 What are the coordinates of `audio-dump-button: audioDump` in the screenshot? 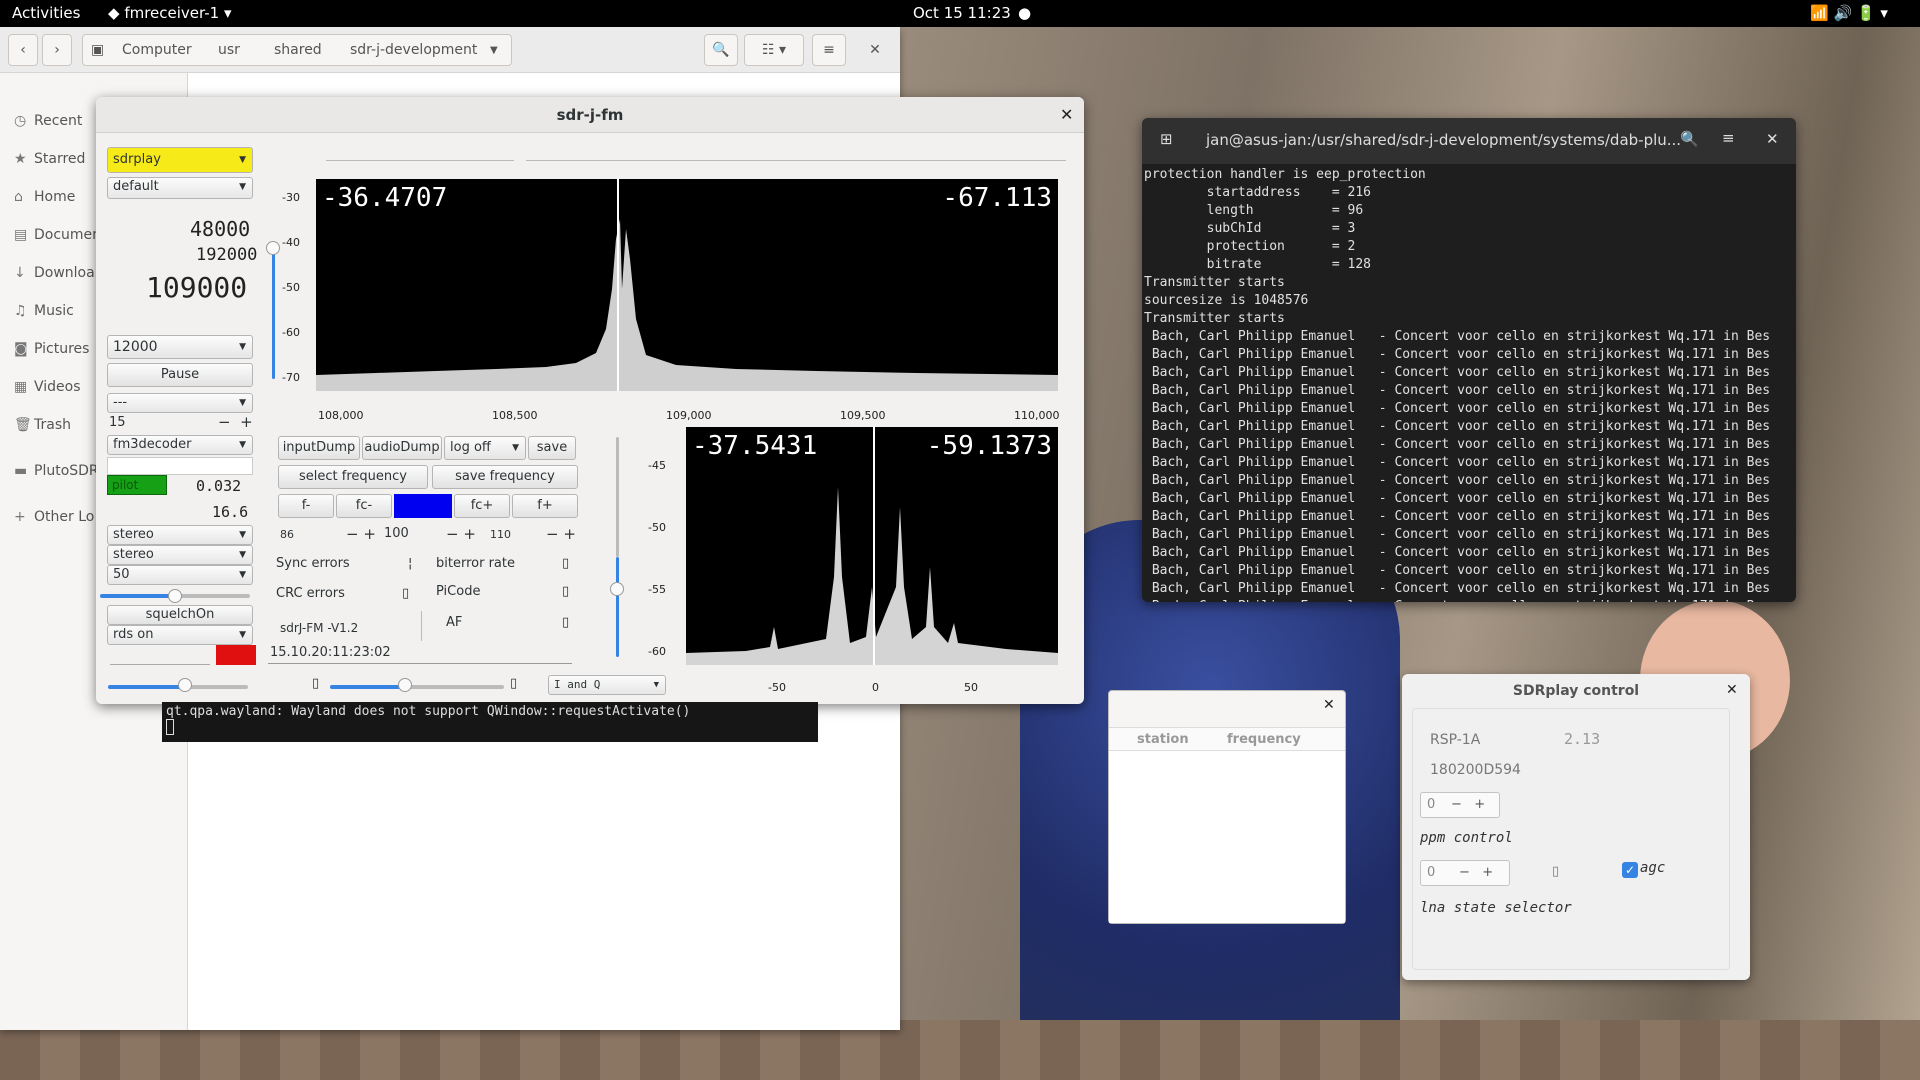 It's located at (402, 448).